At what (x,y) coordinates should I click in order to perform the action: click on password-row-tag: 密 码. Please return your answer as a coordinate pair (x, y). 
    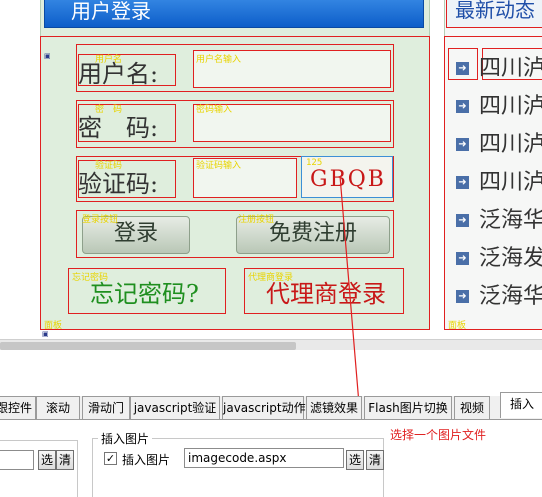
    Looking at the image, I should click on (109, 110).